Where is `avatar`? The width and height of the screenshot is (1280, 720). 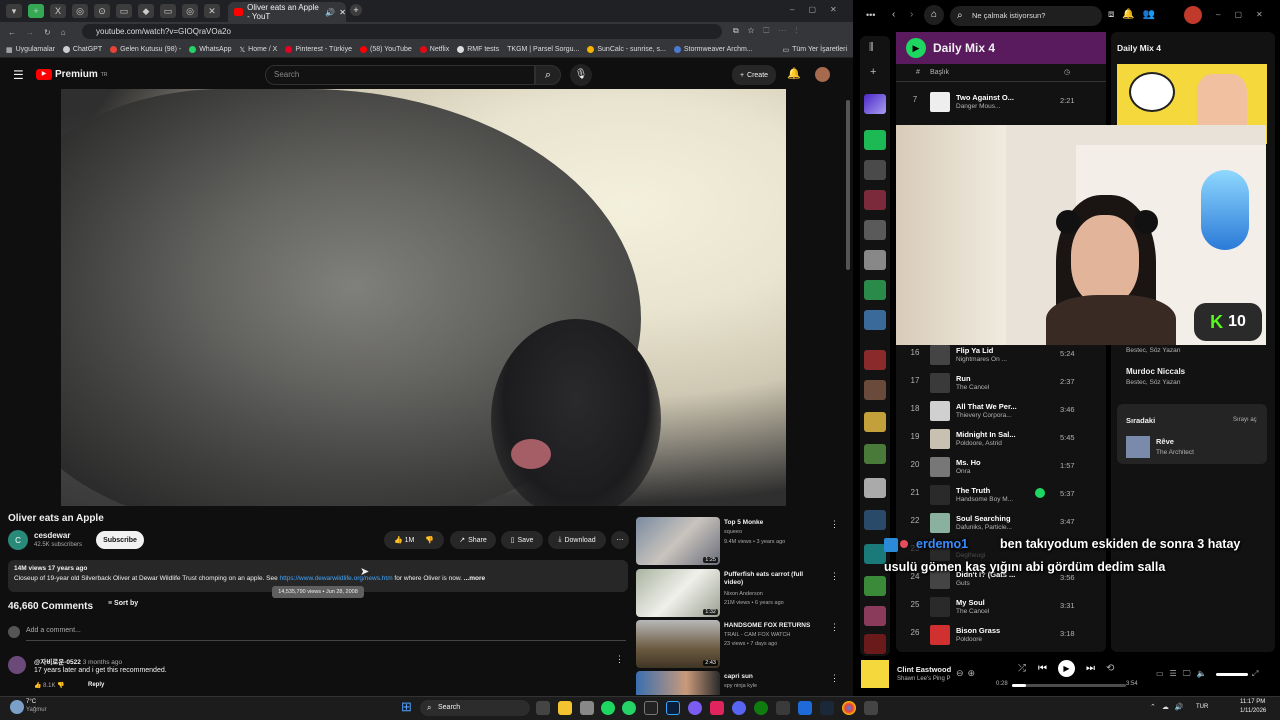
avatar is located at coordinates (822, 74).